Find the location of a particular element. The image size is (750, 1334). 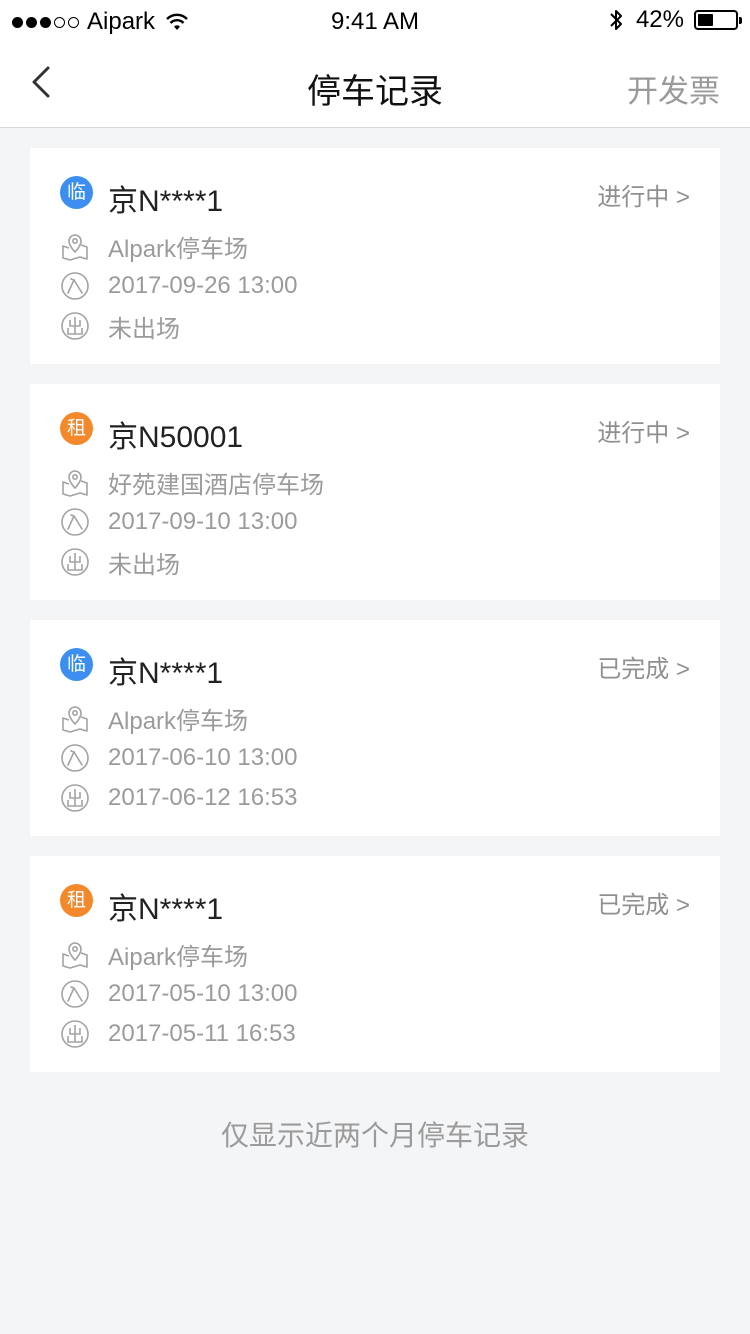

exit-row: 2017-06-12 16:53 is located at coordinates (179, 798).